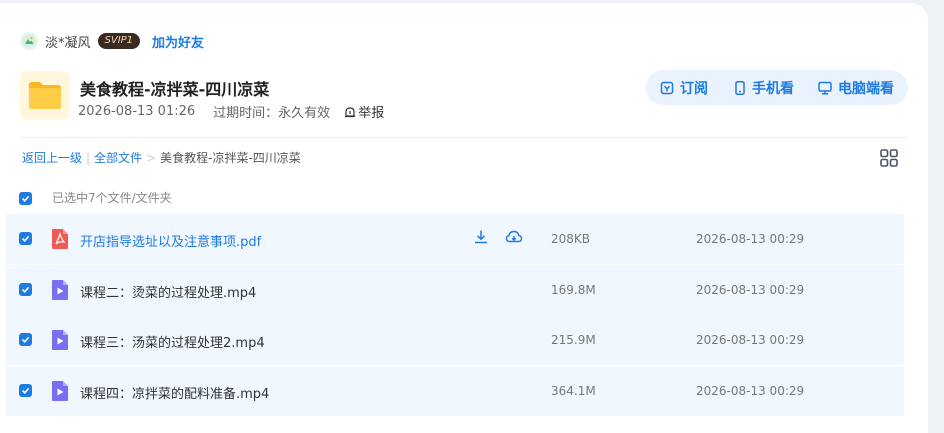  I want to click on avatar-image-icon, so click(29, 41).